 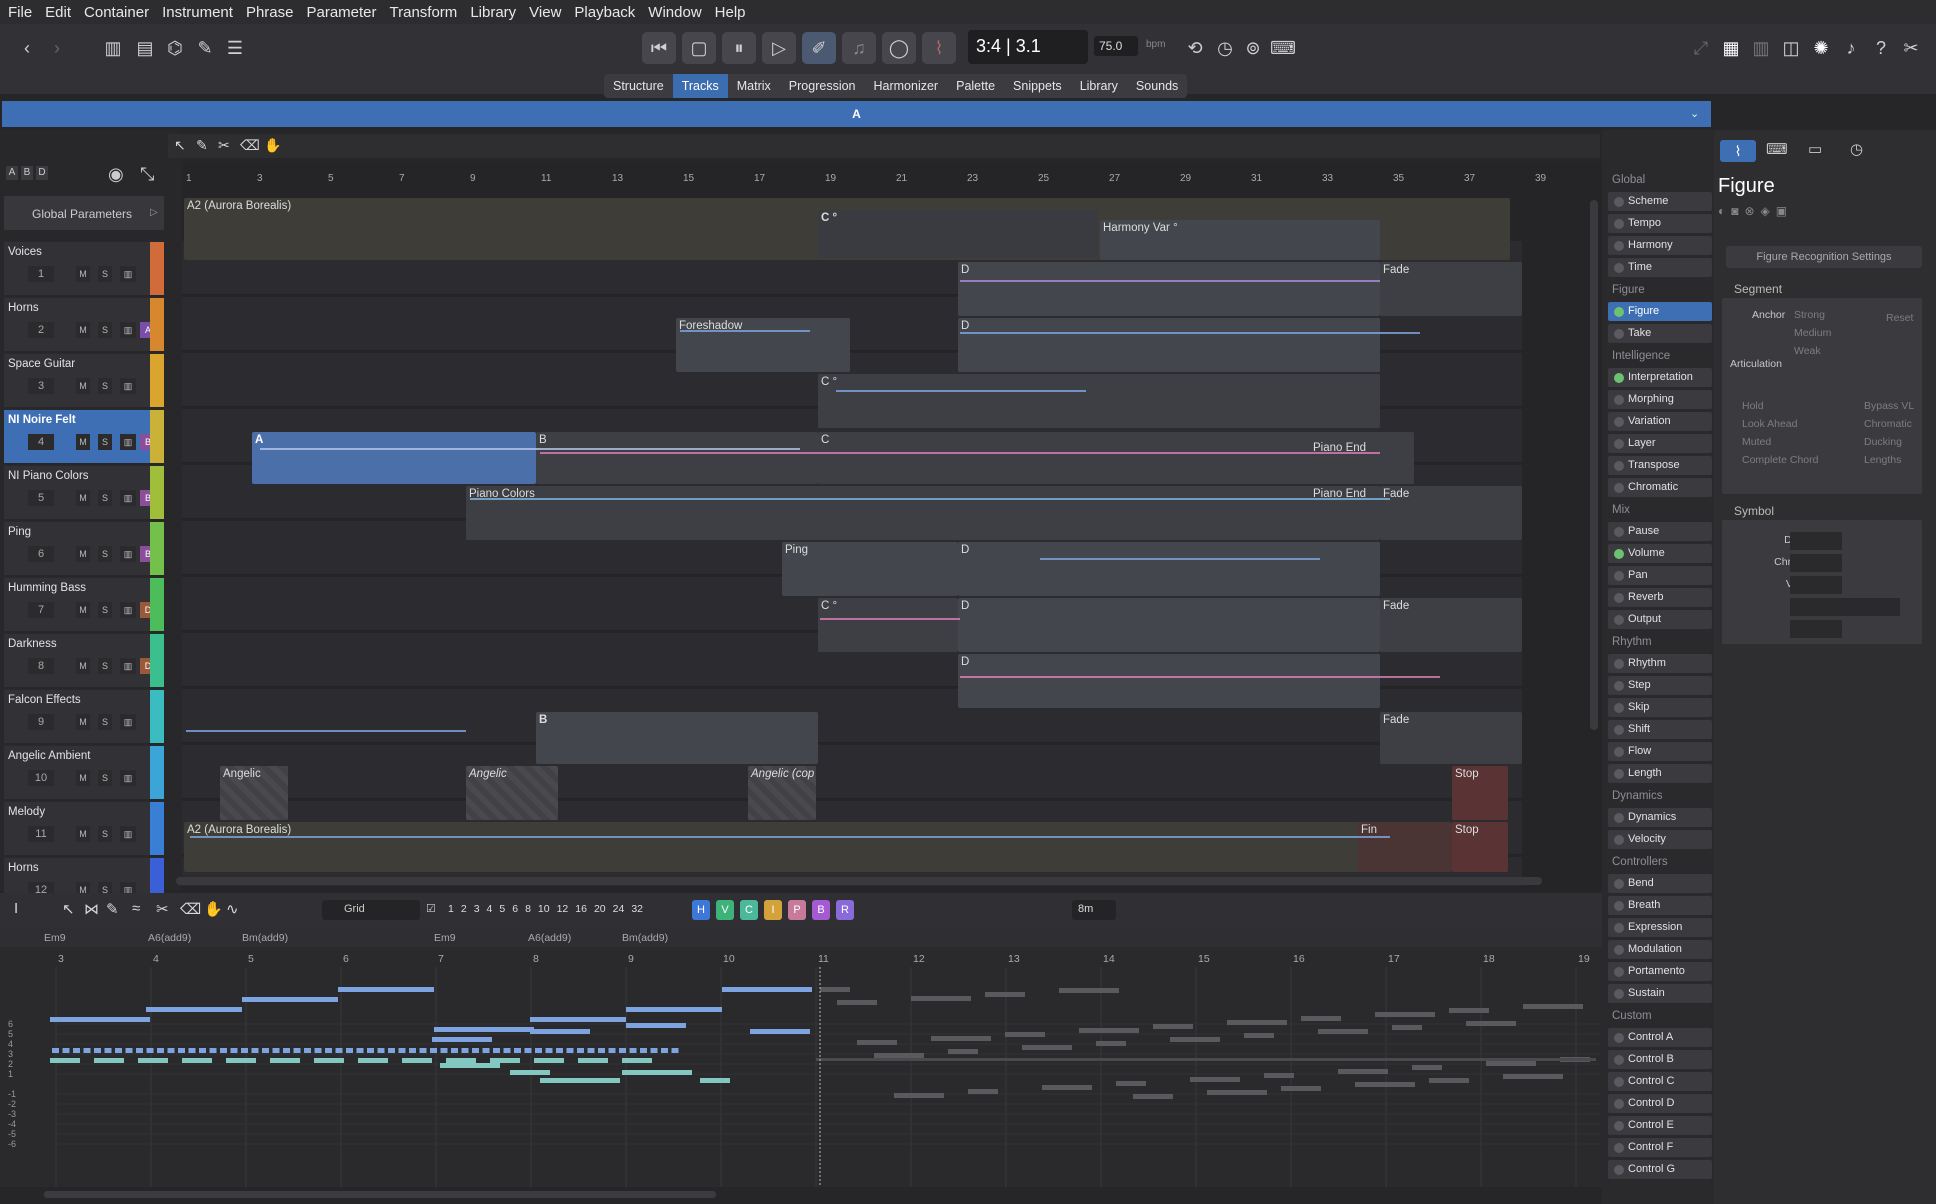 What do you see at coordinates (701, 910) in the screenshot?
I see `harmony-chip-h: H` at bounding box center [701, 910].